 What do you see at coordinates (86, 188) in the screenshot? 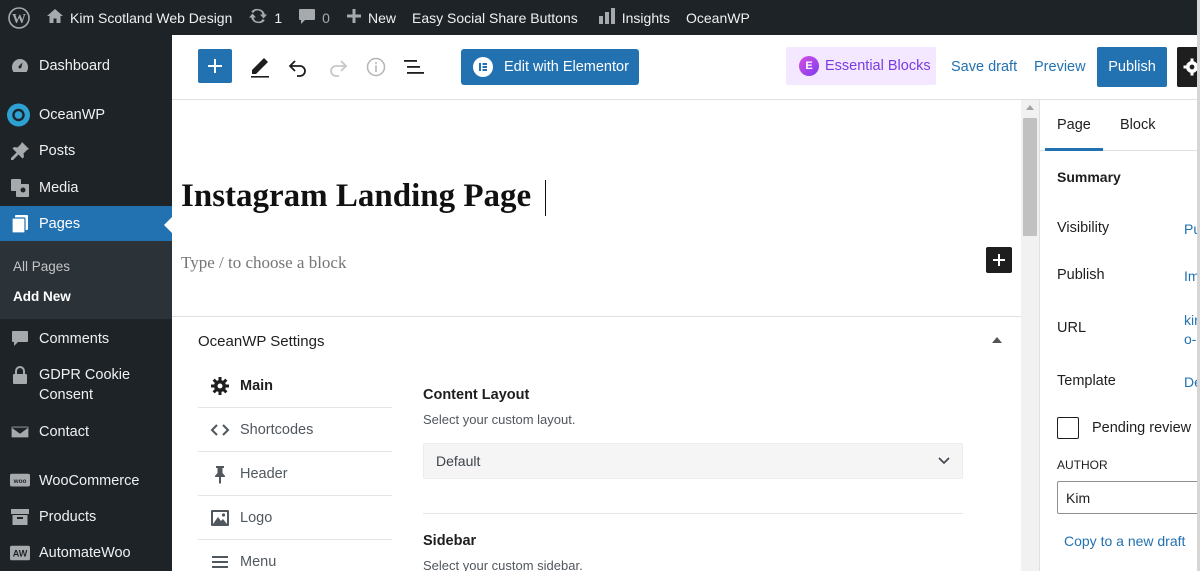
I see `sidebar-item-media: Media` at bounding box center [86, 188].